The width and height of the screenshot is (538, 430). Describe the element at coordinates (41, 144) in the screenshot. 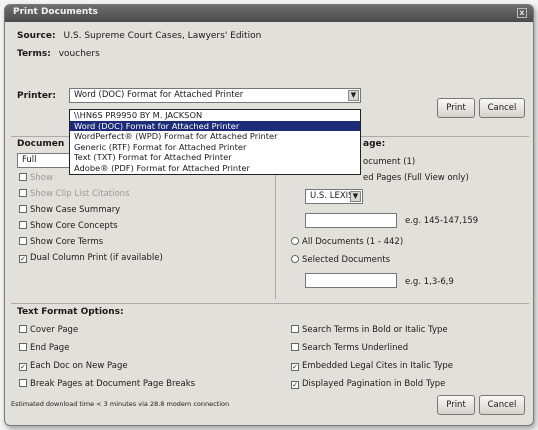

I see `document-section-label: Documen` at that location.